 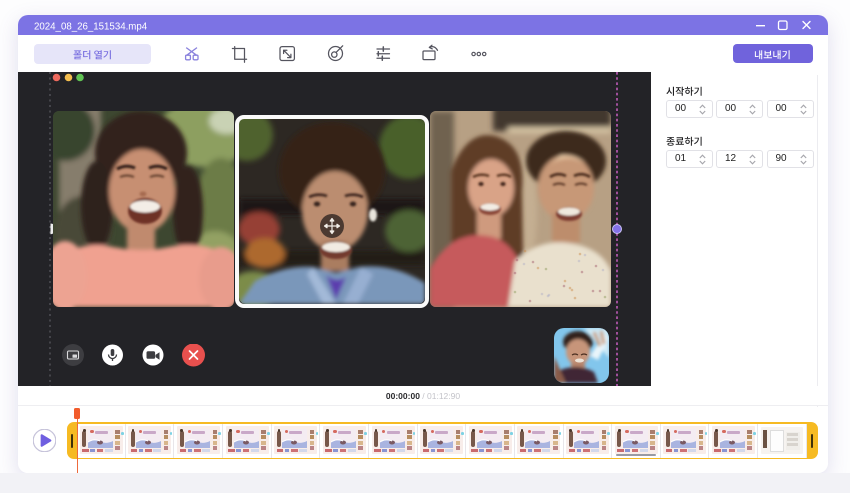 What do you see at coordinates (91, 27) in the screenshot?
I see `svg-text: 2024_08_26_151534.mp4` at bounding box center [91, 27].